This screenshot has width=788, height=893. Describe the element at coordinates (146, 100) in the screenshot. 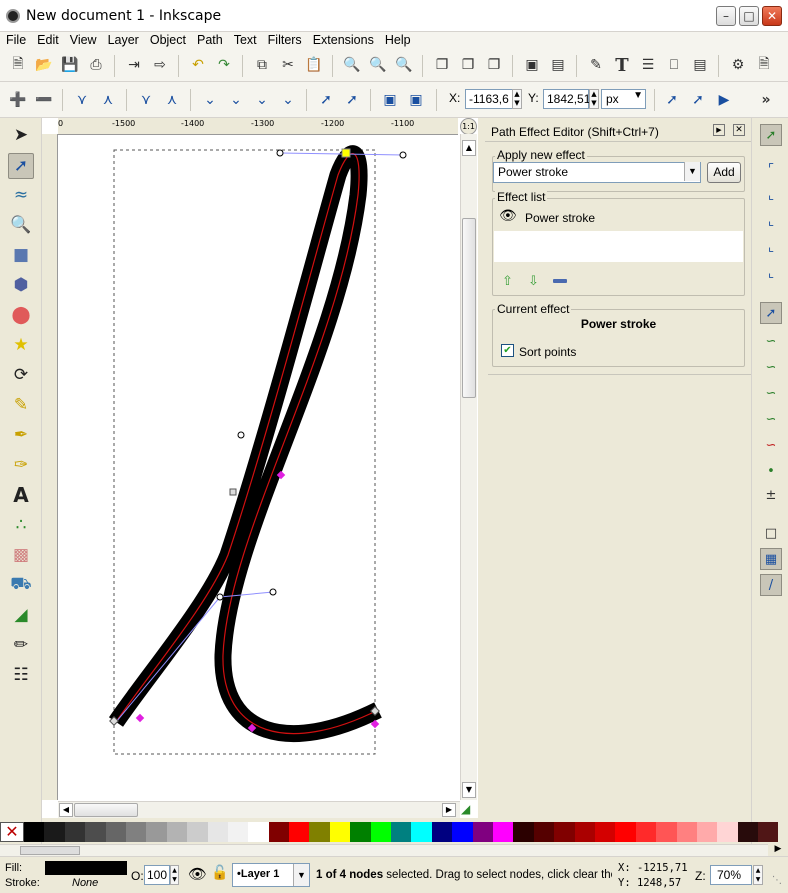

I see `join-segment-icon: ⋎` at that location.